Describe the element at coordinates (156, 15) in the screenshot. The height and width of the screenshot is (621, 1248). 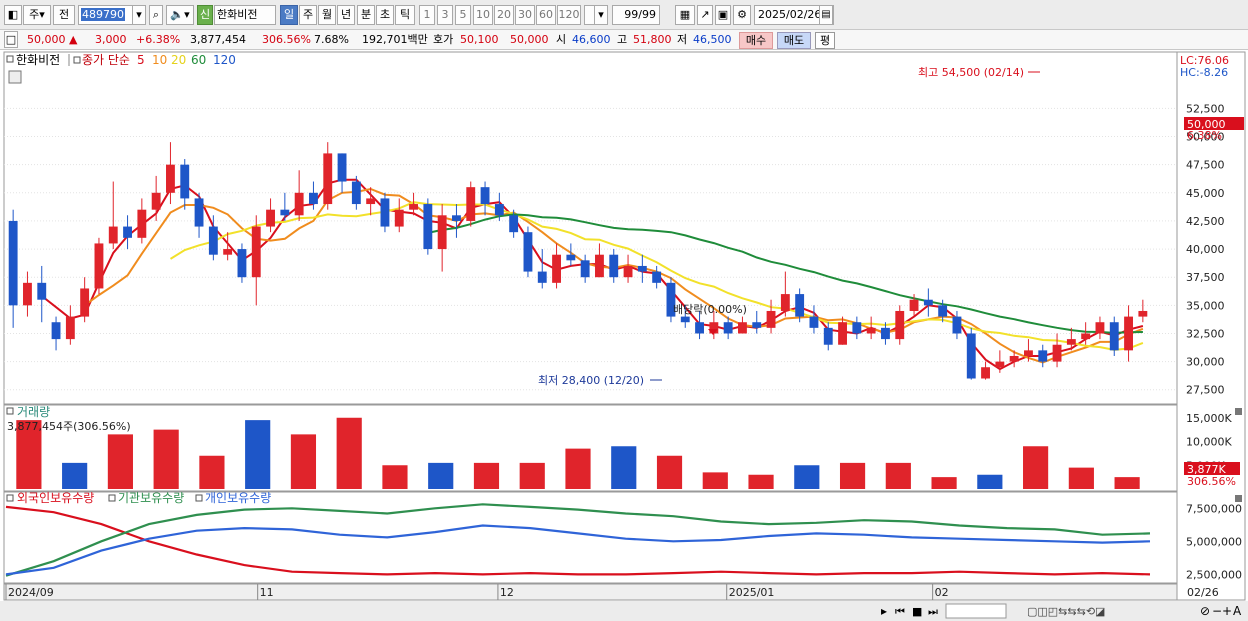
I see `search-icon: ⌕` at that location.